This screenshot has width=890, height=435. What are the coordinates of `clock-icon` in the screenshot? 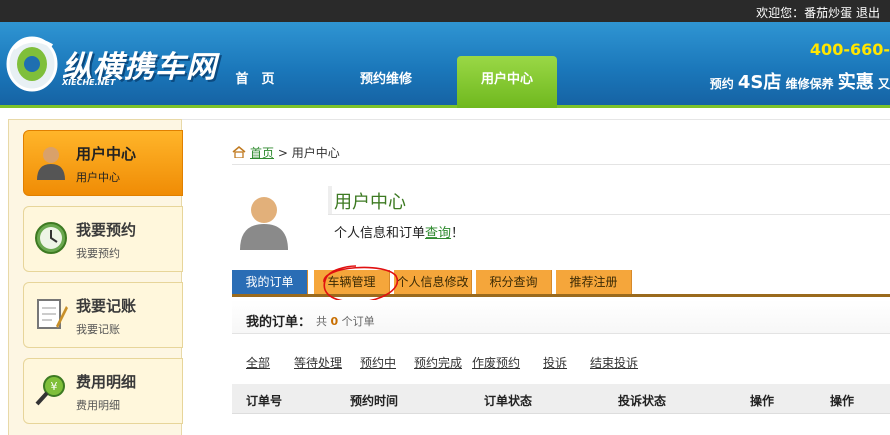 It's located at (51, 238).